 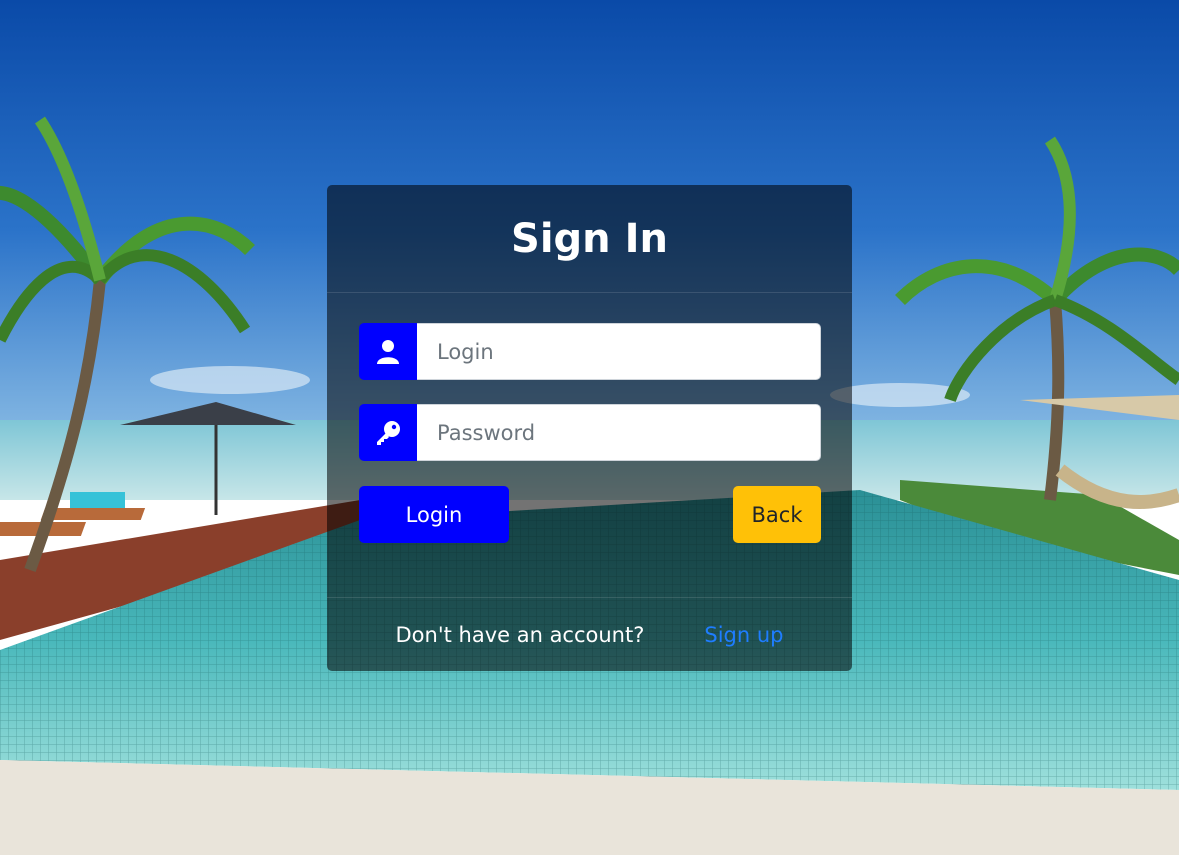 I want to click on login-input-group, so click(x=590, y=351).